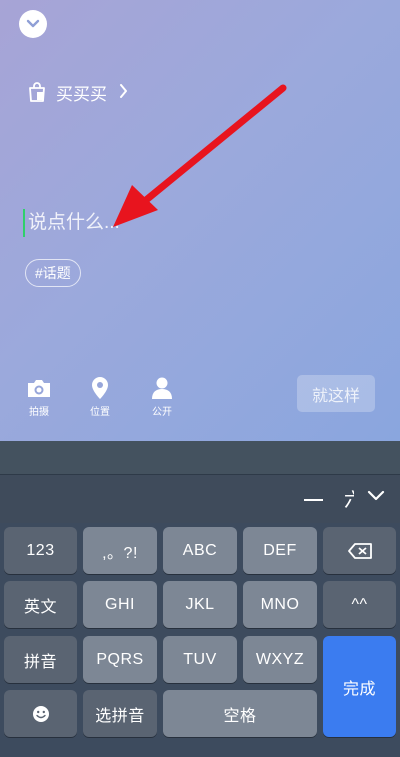 This screenshot has height=757, width=400. I want to click on key-tuv: TUV, so click(200, 659).